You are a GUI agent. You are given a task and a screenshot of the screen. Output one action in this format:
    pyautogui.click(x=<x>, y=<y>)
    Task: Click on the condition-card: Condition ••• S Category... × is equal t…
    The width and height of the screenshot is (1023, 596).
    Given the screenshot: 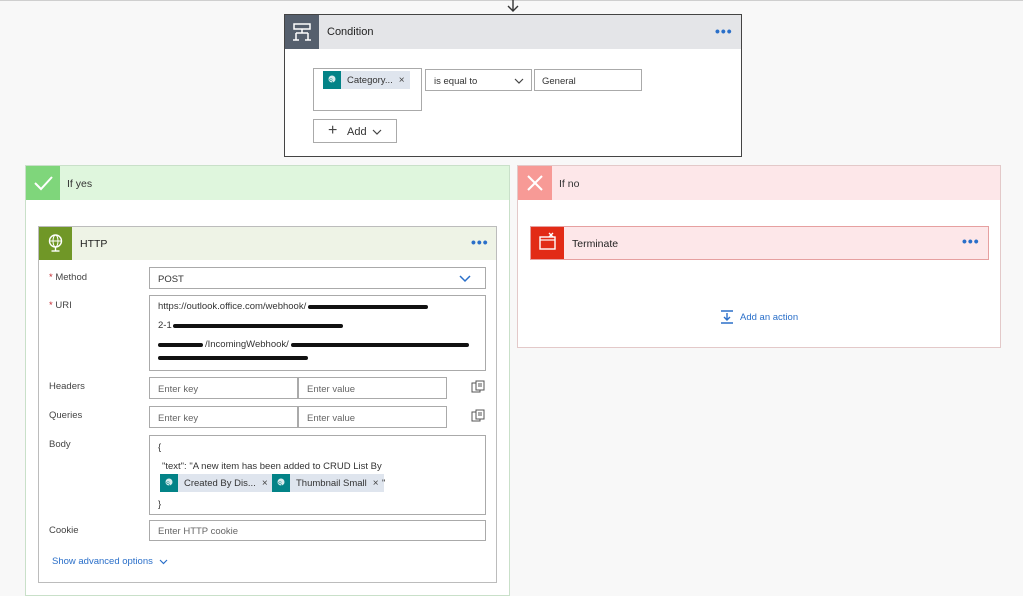 What is the action you would take?
    pyautogui.click(x=513, y=85)
    